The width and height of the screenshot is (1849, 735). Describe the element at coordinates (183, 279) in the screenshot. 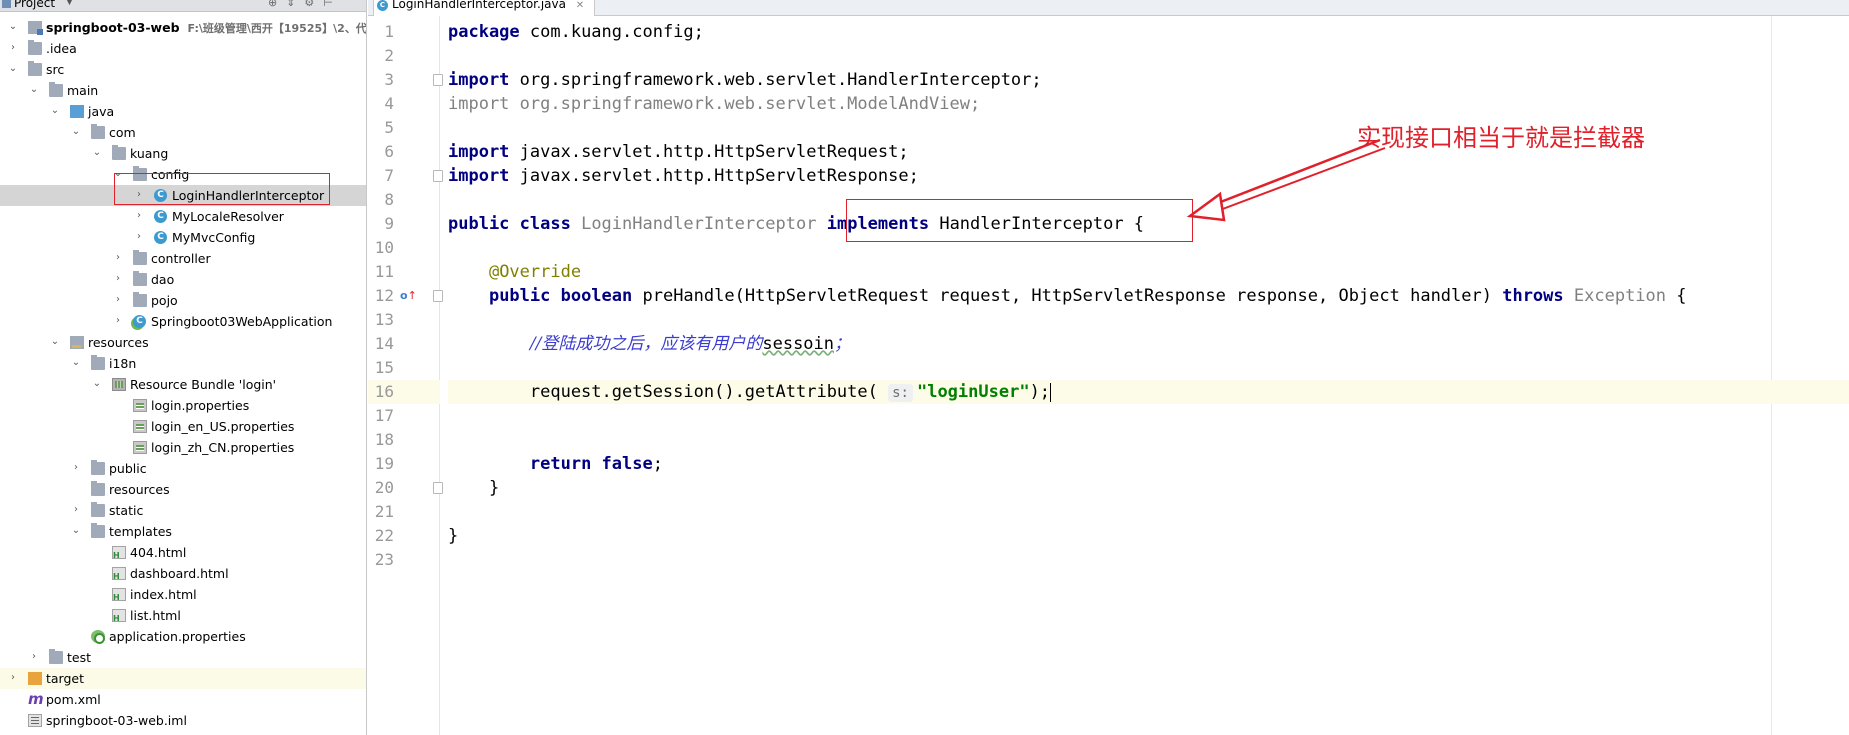

I see `tree-item-dao: › dao` at that location.